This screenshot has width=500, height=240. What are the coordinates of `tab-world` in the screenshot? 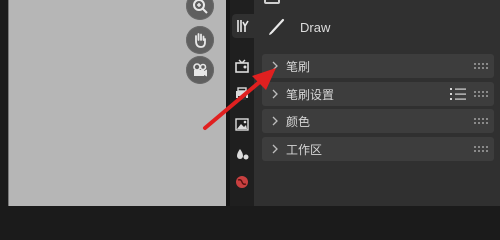 It's located at (242, 182).